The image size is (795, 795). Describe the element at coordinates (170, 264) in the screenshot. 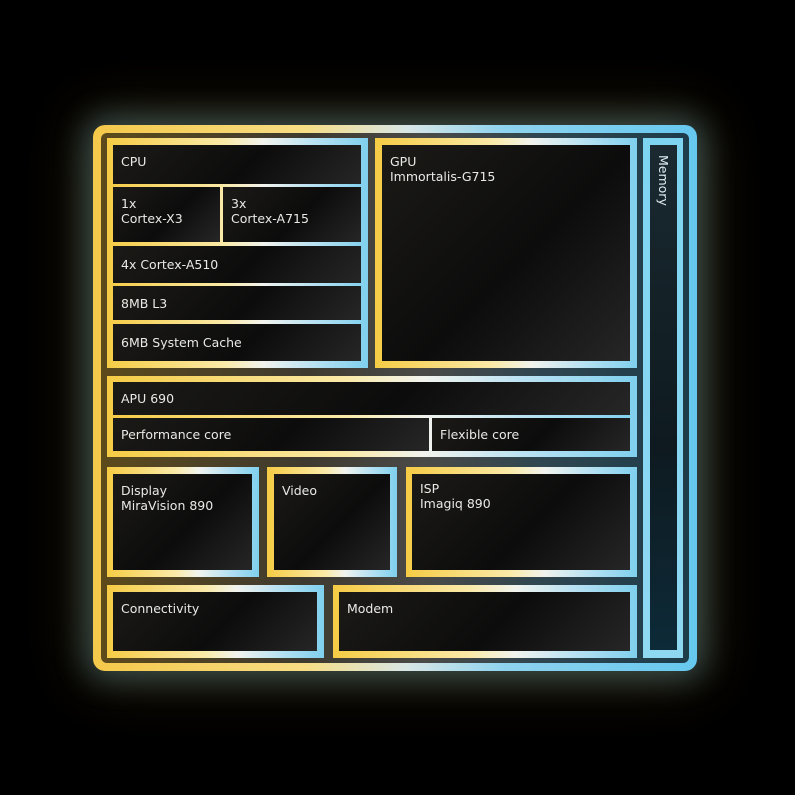

I see `efficiency-cores-label: 4x Cortex-A510` at that location.